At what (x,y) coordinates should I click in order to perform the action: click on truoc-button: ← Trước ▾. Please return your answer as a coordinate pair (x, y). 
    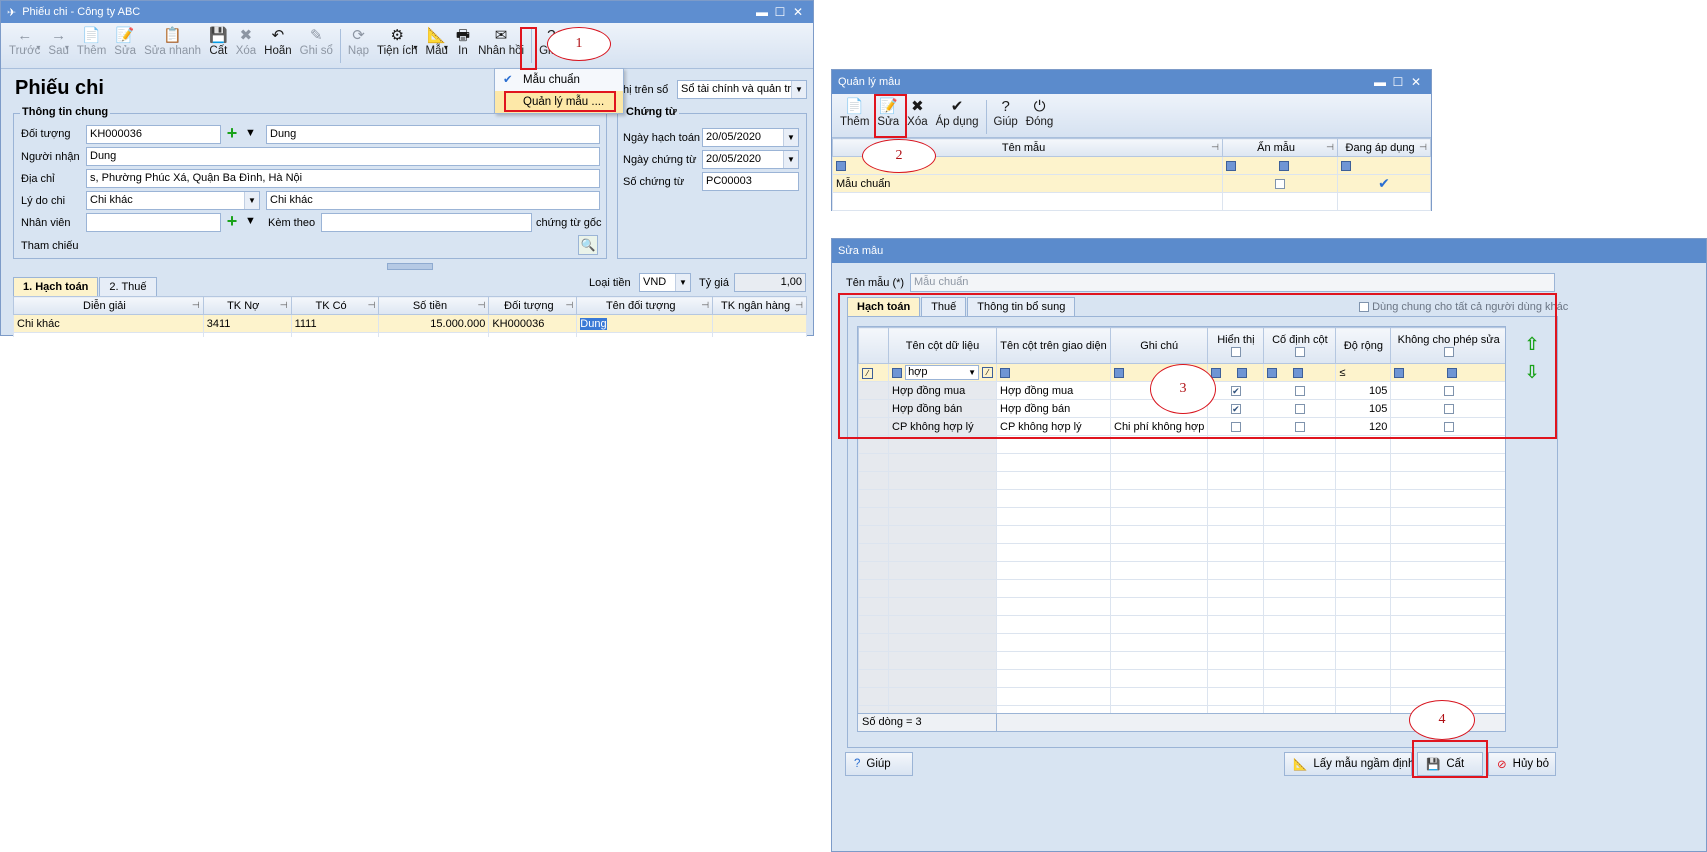
    Looking at the image, I should click on (24, 40).